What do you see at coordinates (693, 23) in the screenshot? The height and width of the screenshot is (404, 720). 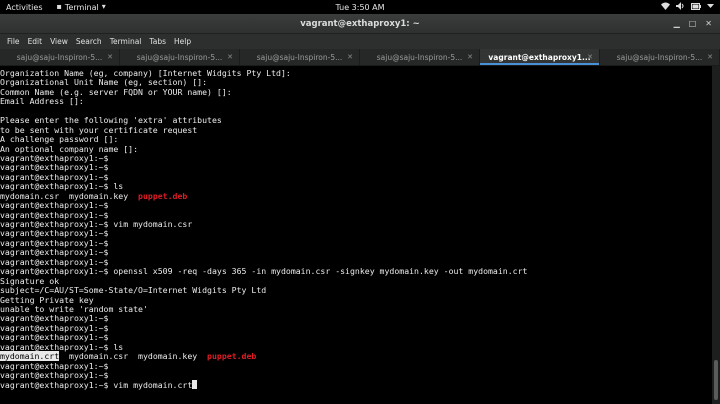 I see `maximize-icon: □` at bounding box center [693, 23].